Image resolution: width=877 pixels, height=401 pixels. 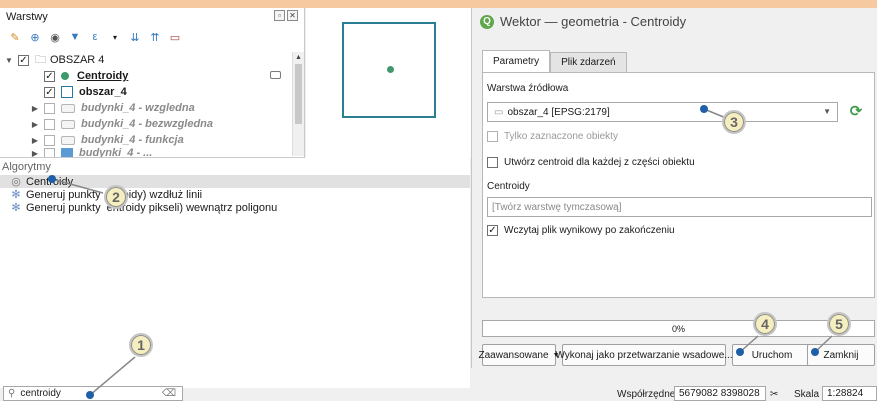 What do you see at coordinates (145, 76) in the screenshot?
I see `layer-row-centroidy: ✓ Centroidy` at bounding box center [145, 76].